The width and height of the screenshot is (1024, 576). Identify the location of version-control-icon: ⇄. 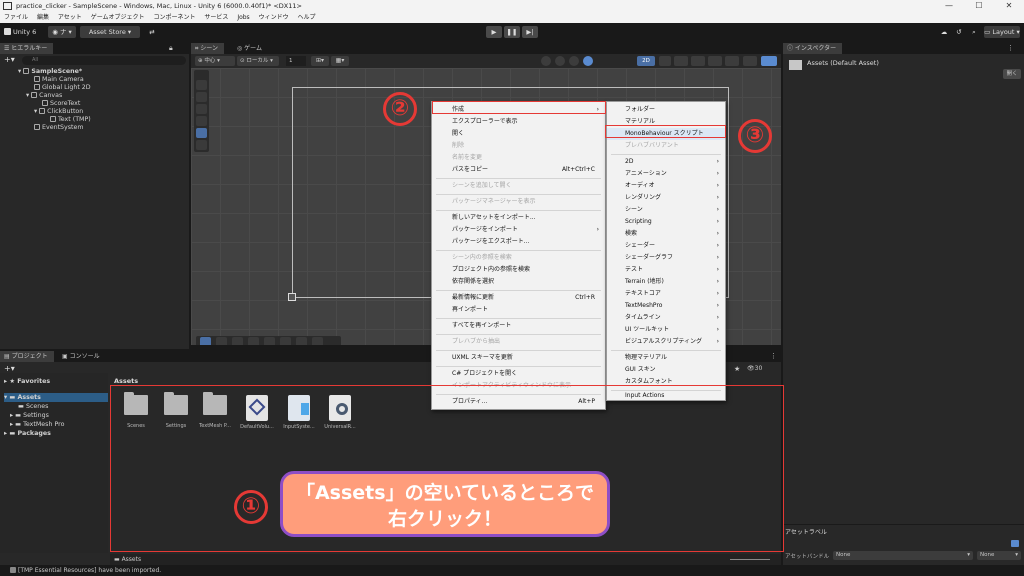
(152, 32).